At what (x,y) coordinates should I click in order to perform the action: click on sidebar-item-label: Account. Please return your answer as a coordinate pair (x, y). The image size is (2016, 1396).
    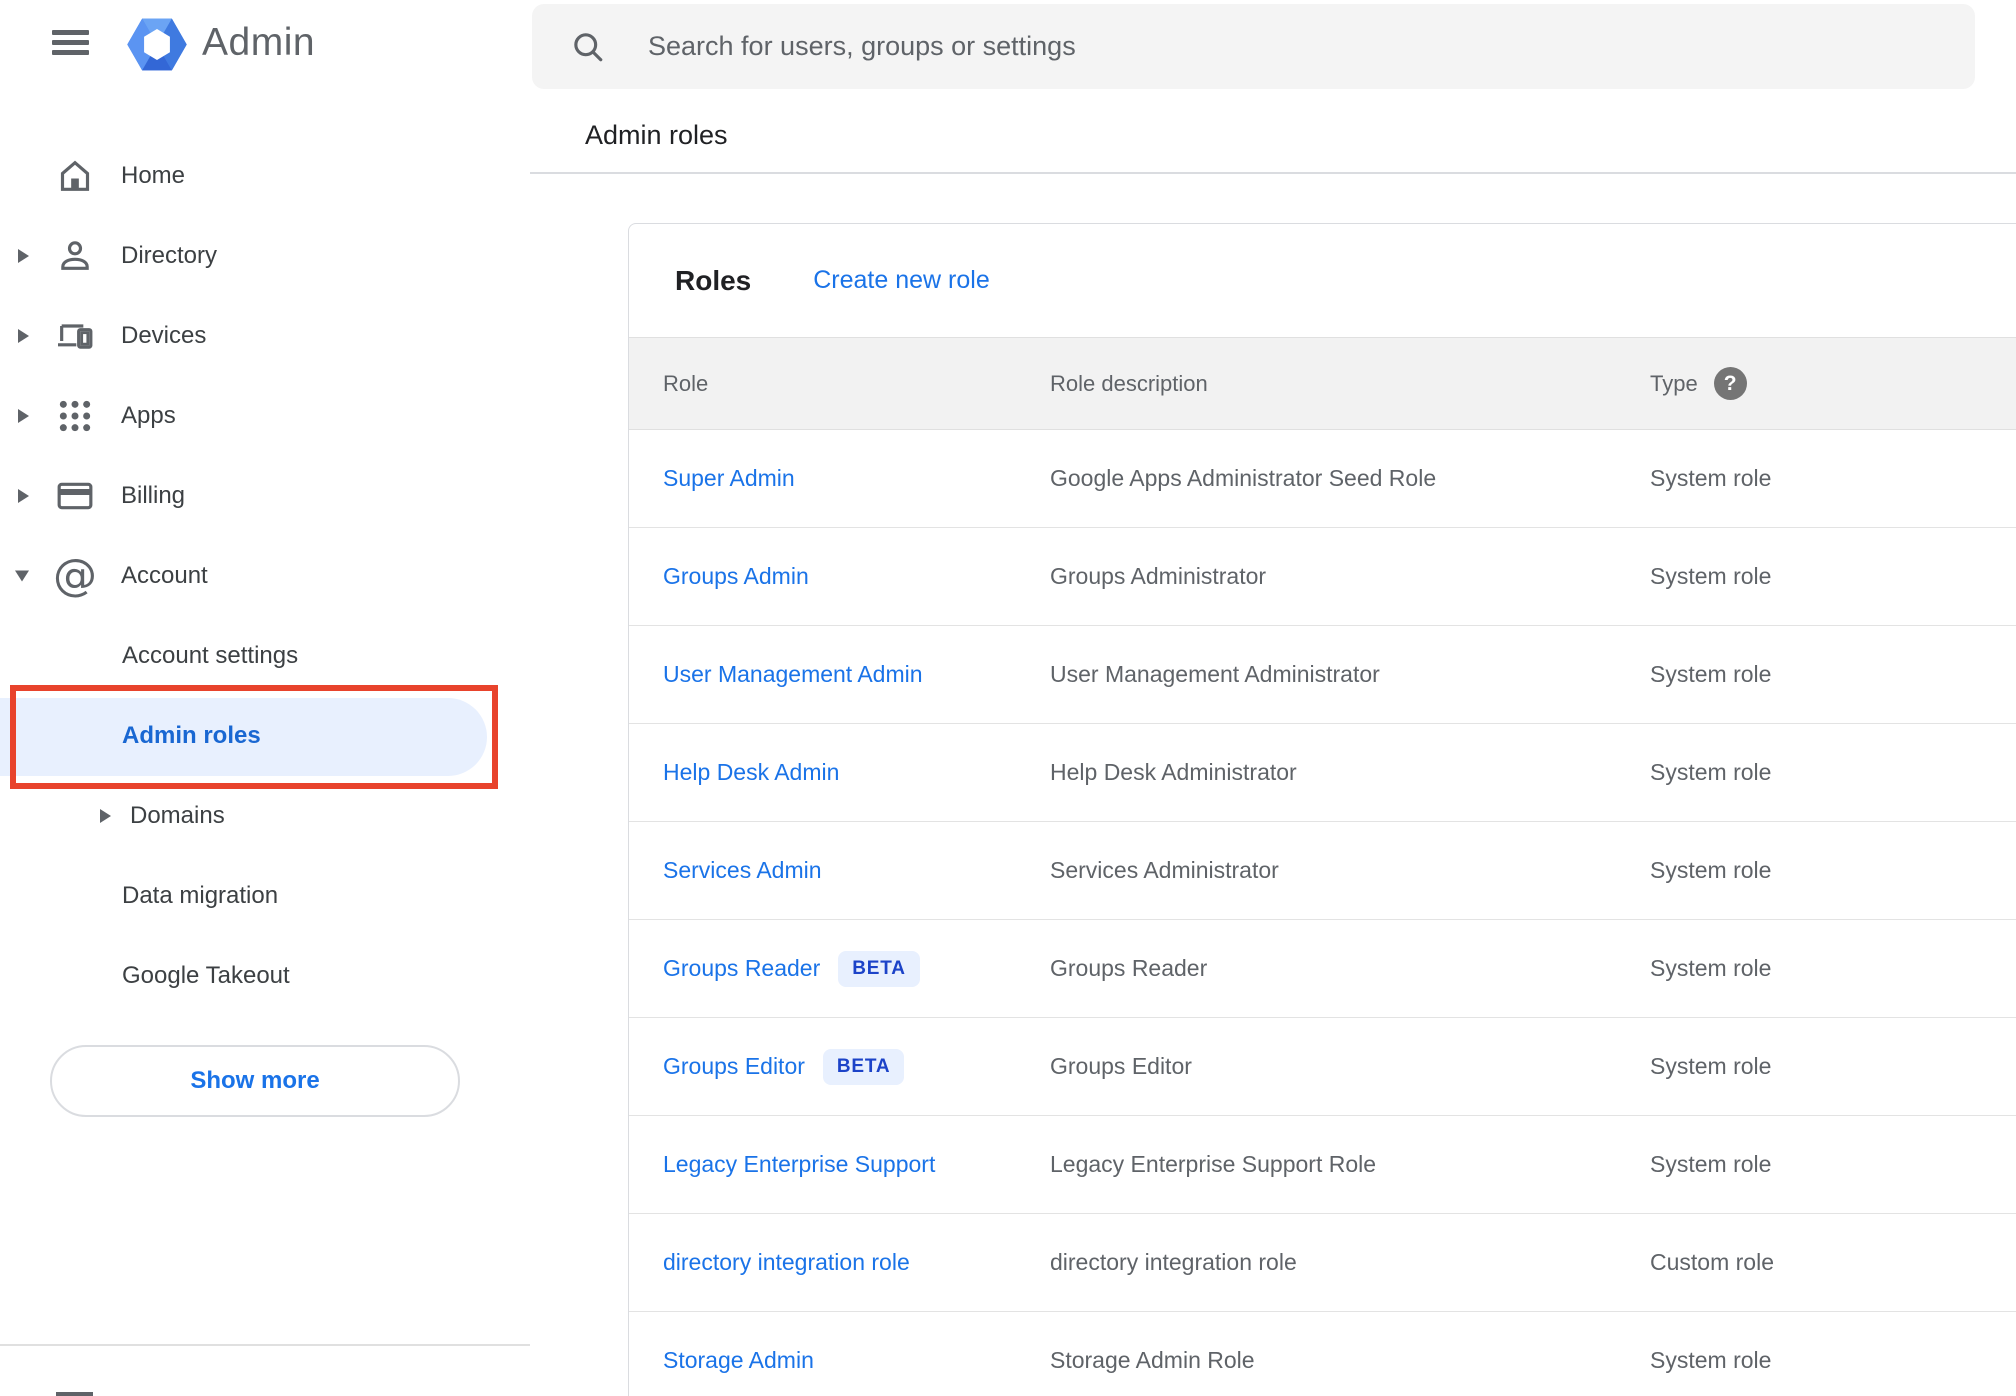
    Looking at the image, I should click on (164, 575).